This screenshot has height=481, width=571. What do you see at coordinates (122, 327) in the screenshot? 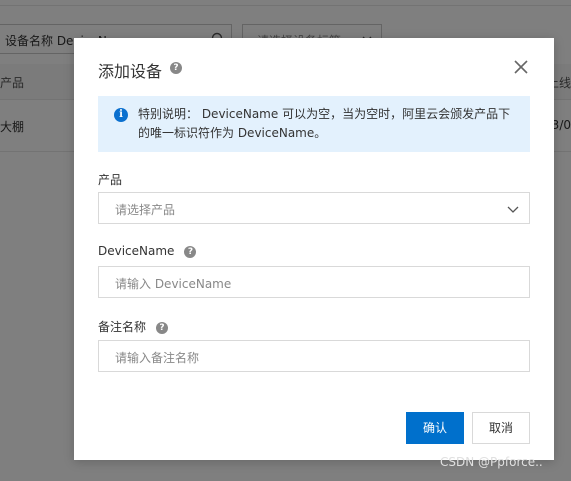
I see `note-name-label: 备注名称` at bounding box center [122, 327].